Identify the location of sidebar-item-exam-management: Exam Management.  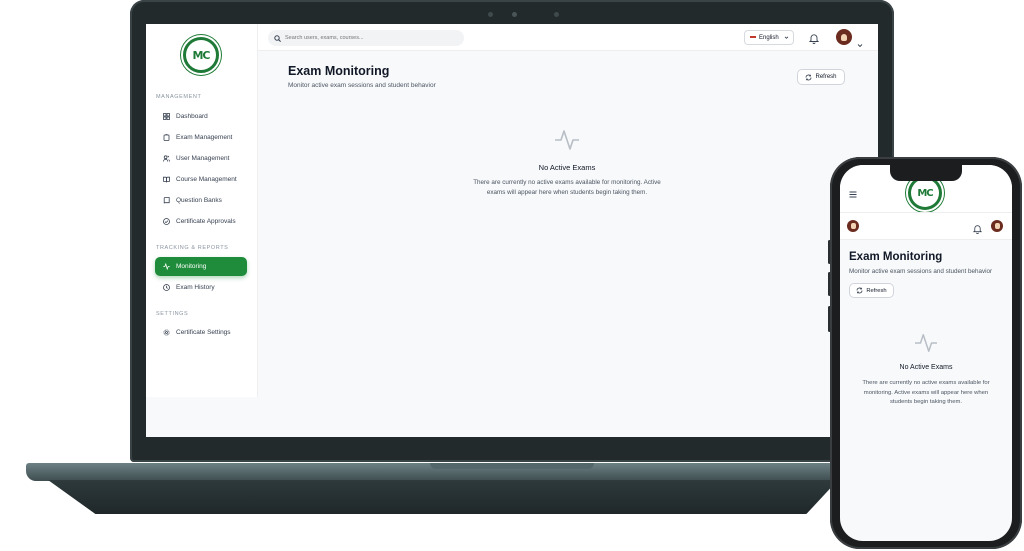
(201, 137).